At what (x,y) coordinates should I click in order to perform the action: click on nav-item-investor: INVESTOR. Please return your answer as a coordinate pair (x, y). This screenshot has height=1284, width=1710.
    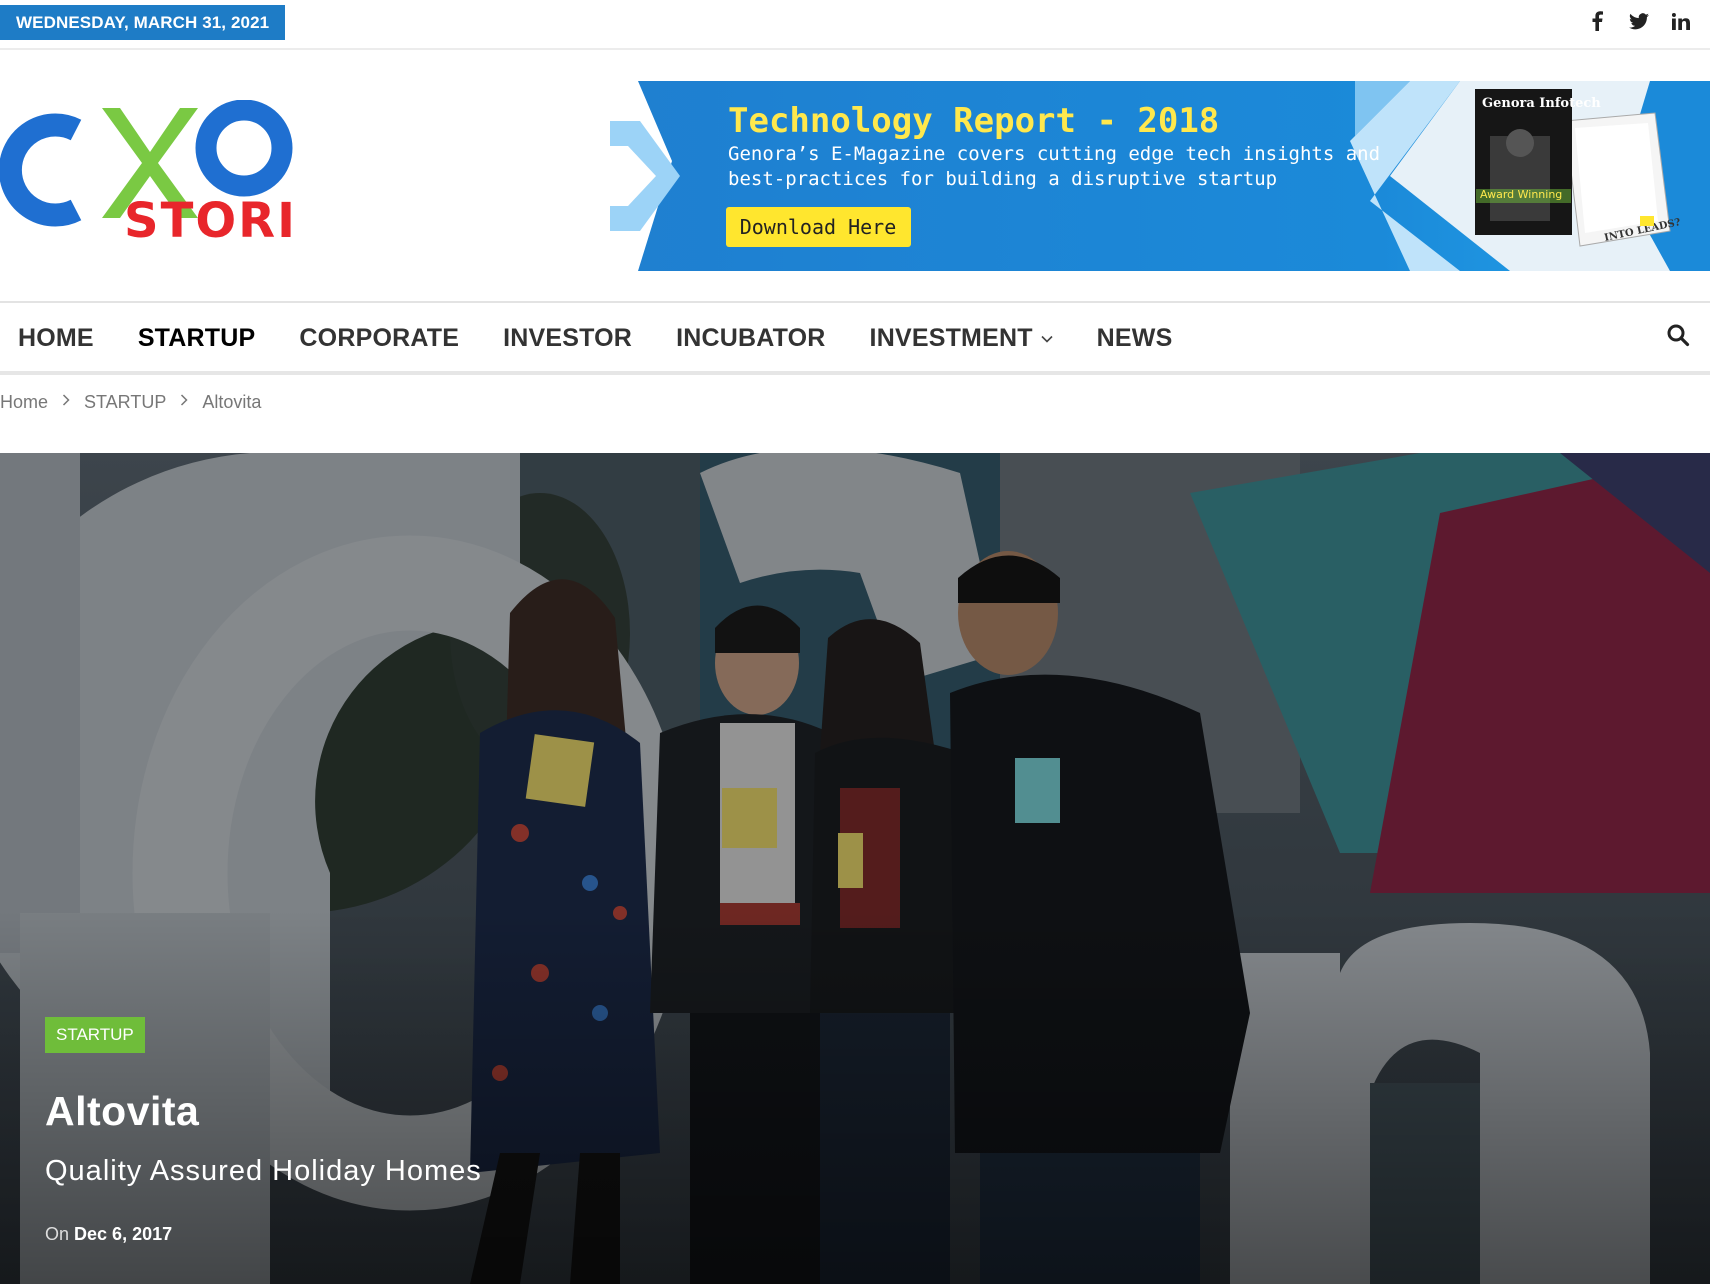
    Looking at the image, I should click on (567, 338).